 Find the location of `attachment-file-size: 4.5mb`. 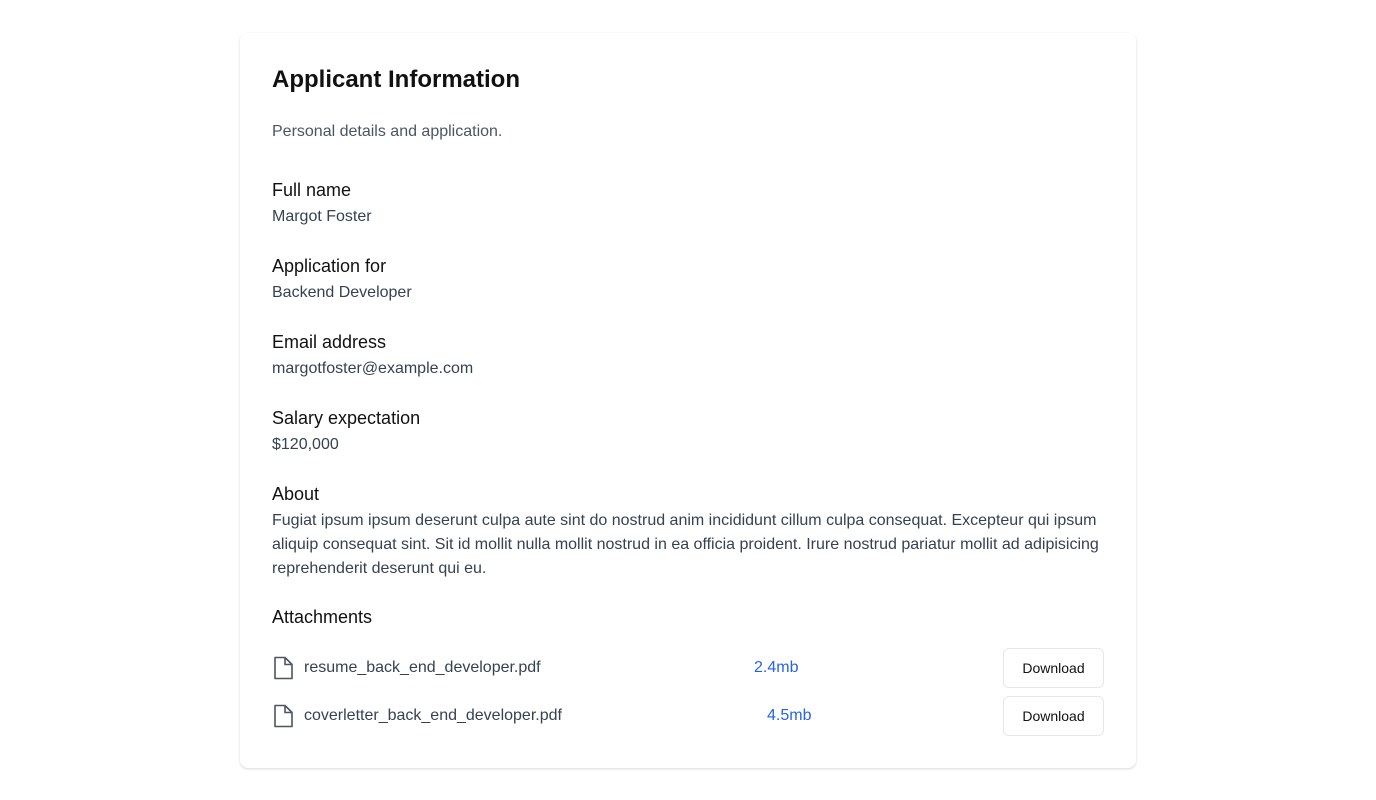

attachment-file-size: 4.5mb is located at coordinates (789, 715).